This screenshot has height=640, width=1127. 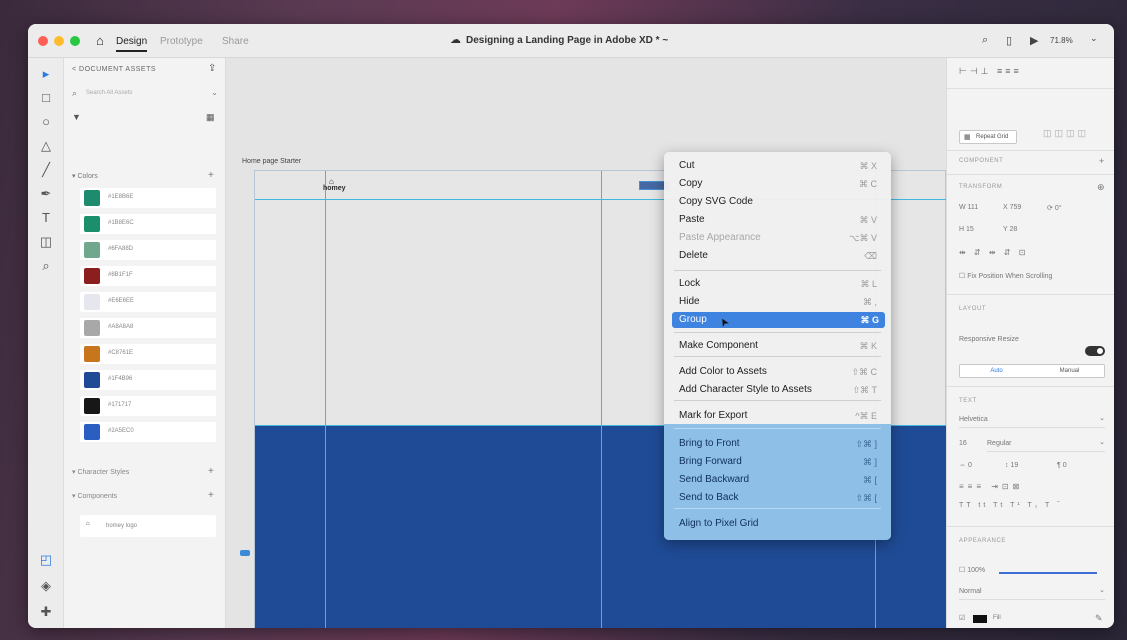 What do you see at coordinates (148, 276) in the screenshot?
I see `color-swatch-item: #8B1F1F` at bounding box center [148, 276].